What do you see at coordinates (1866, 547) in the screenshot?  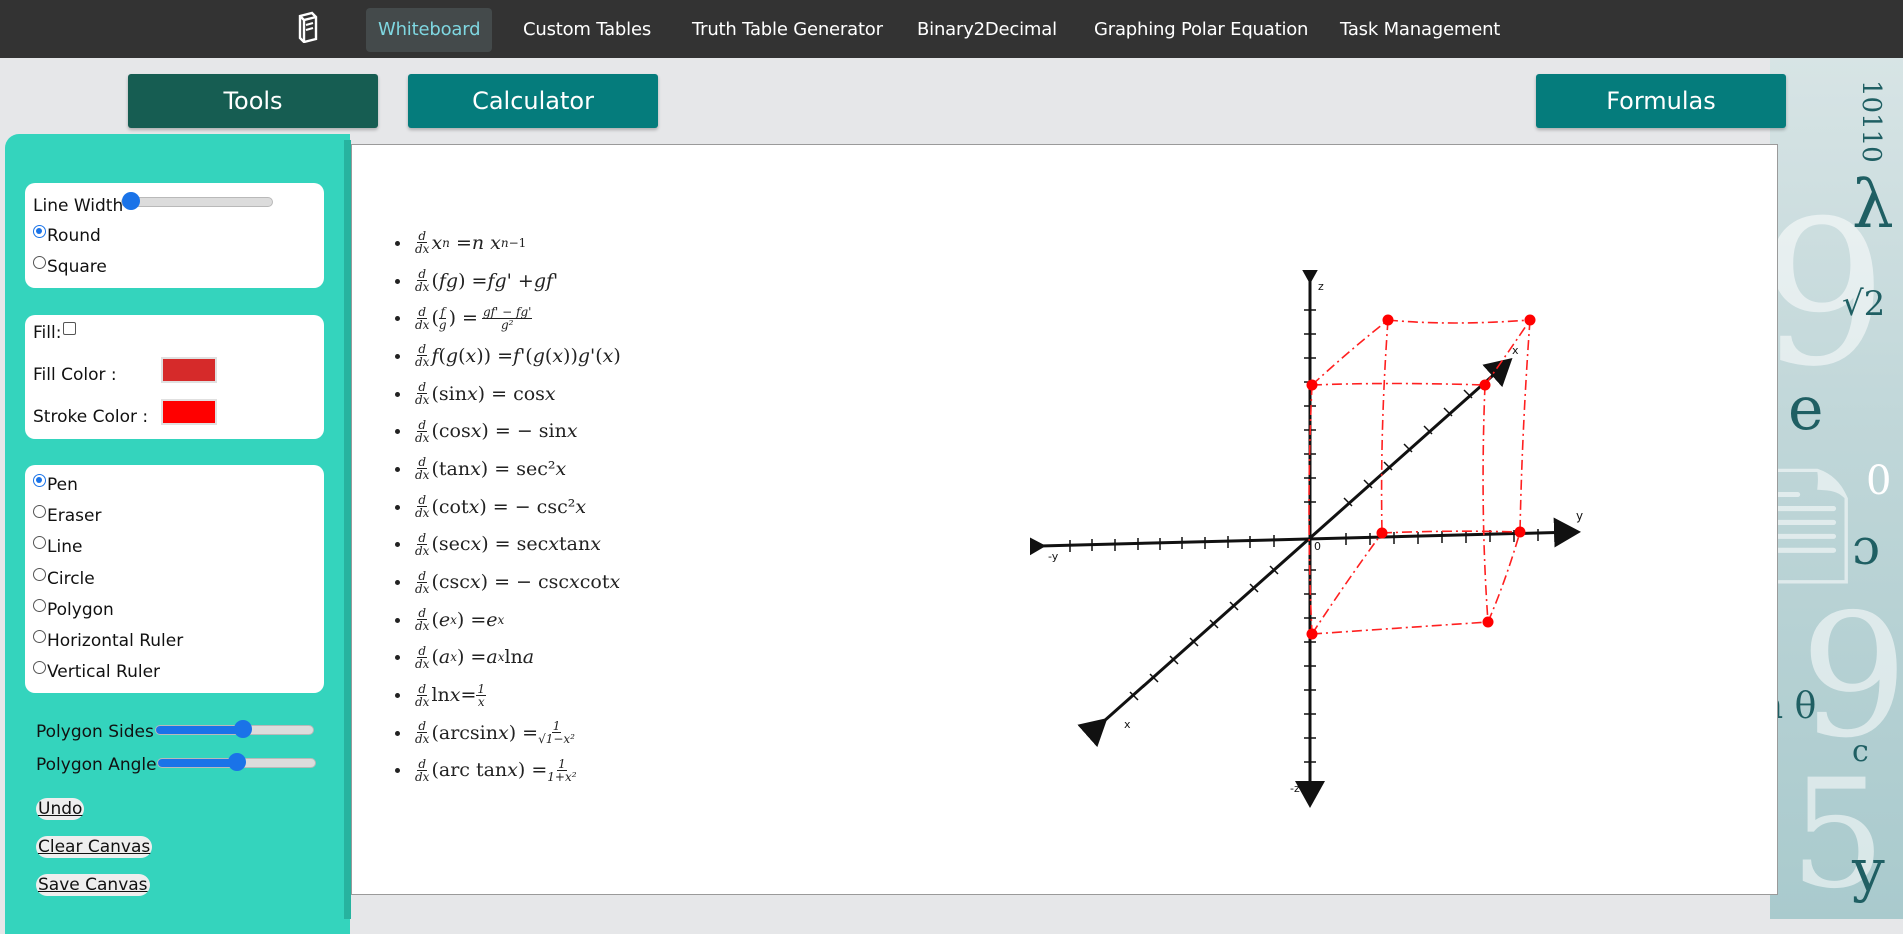 I see `bg-glyph-c: ɔ` at bounding box center [1866, 547].